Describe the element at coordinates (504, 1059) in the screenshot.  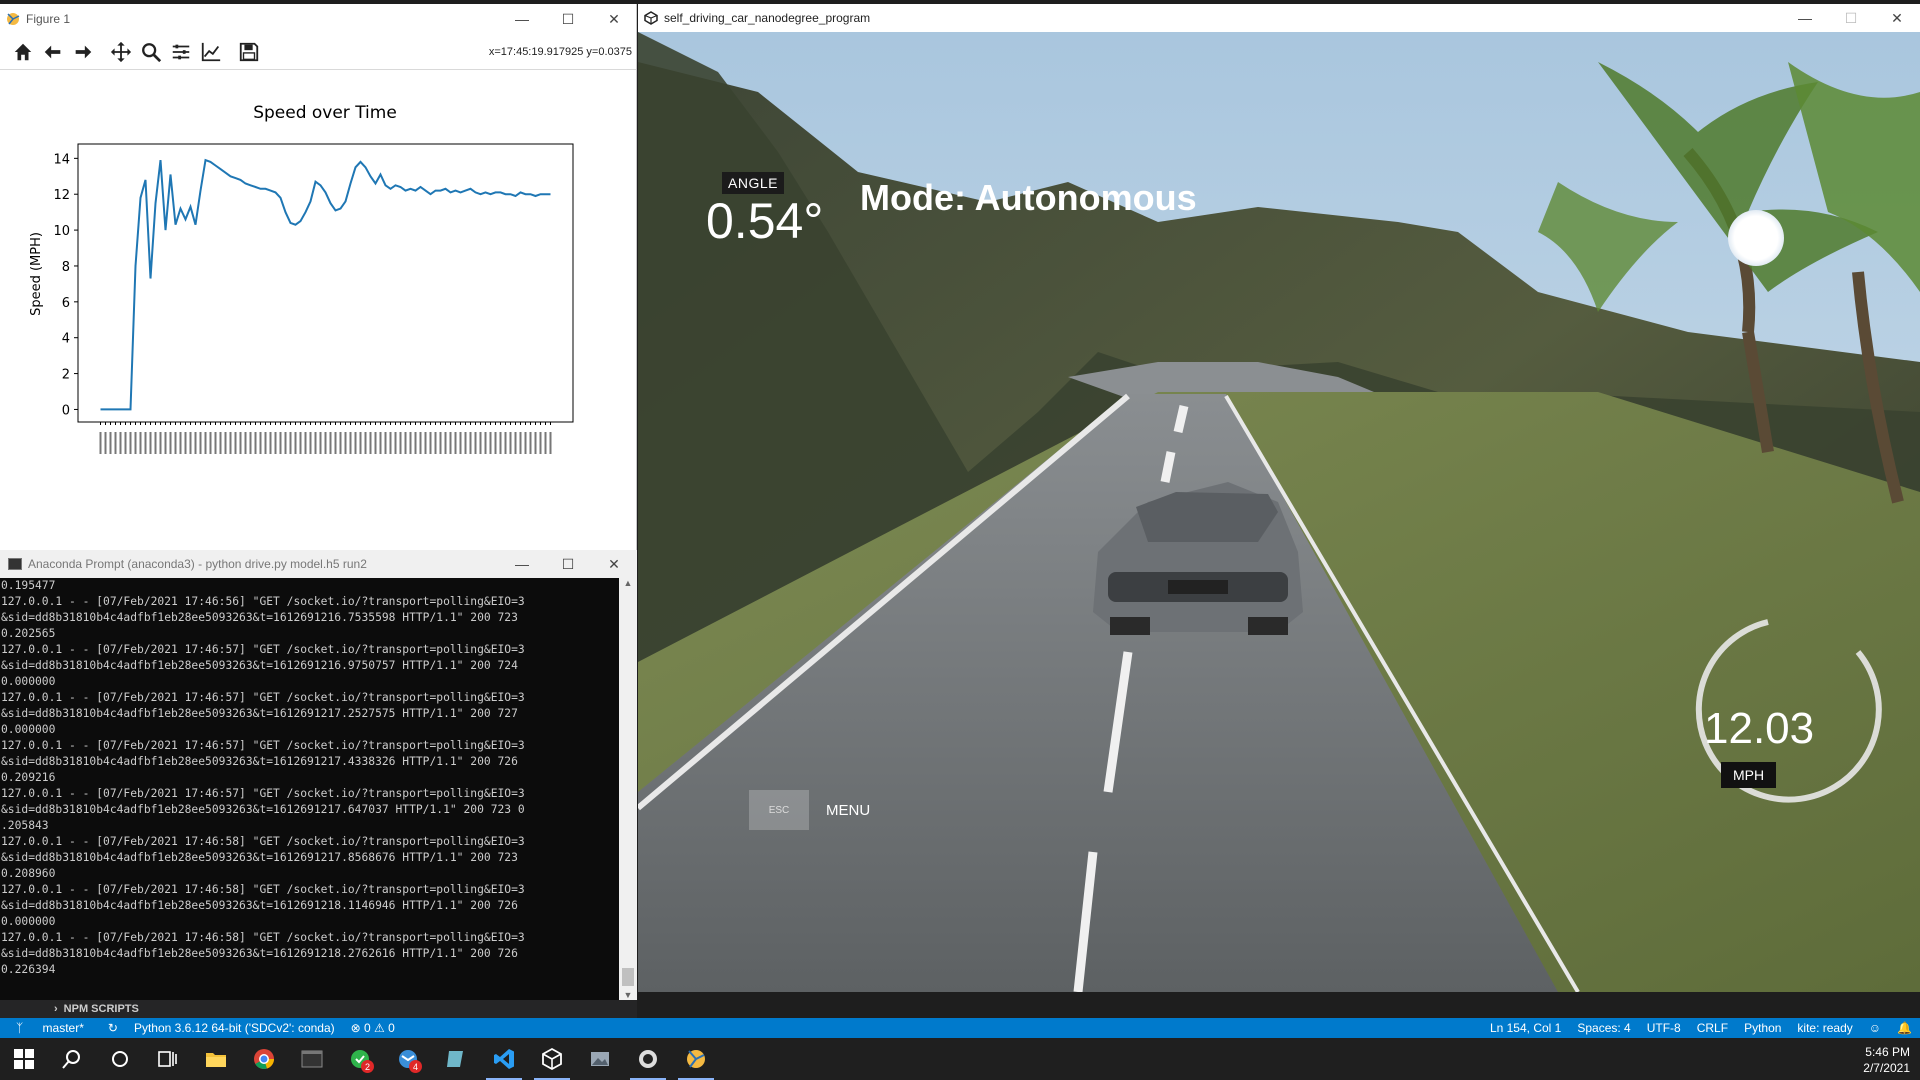
I see `vscode-icon` at that location.